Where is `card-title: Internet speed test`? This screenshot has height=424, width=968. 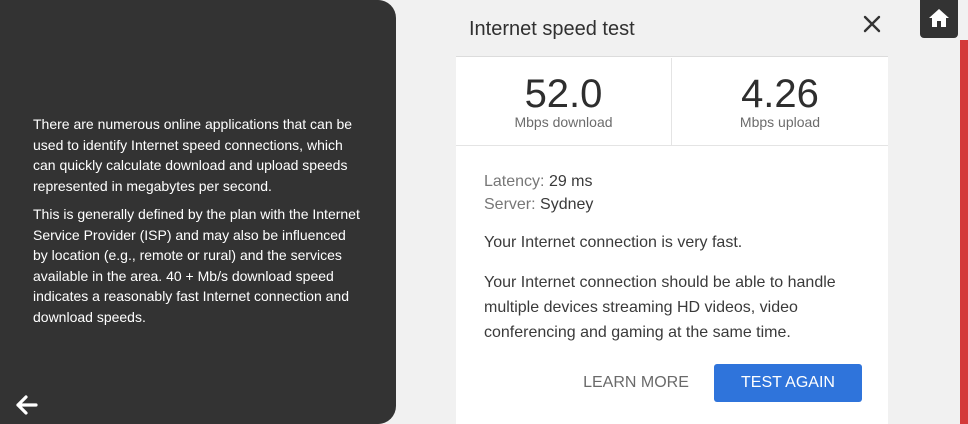
card-title: Internet speed test is located at coordinates (552, 29).